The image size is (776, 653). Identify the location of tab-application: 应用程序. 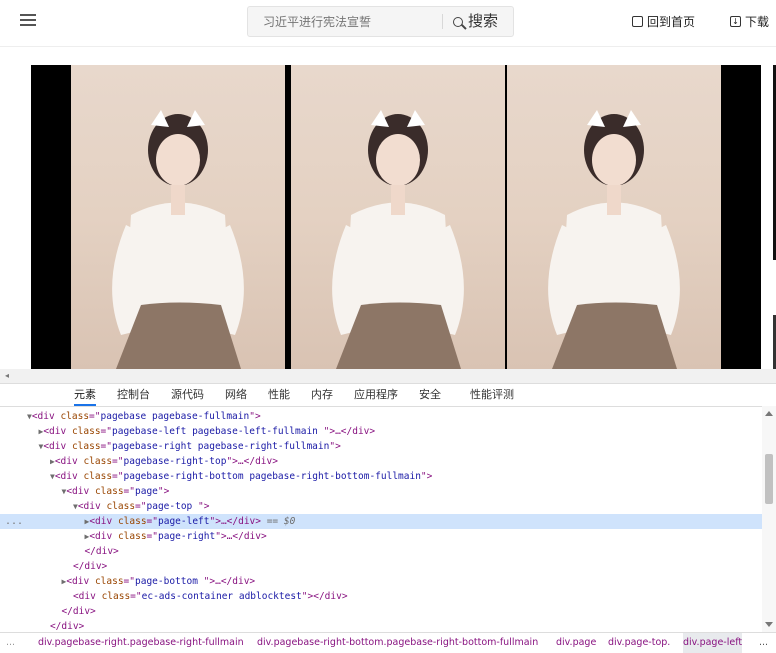
(376, 395).